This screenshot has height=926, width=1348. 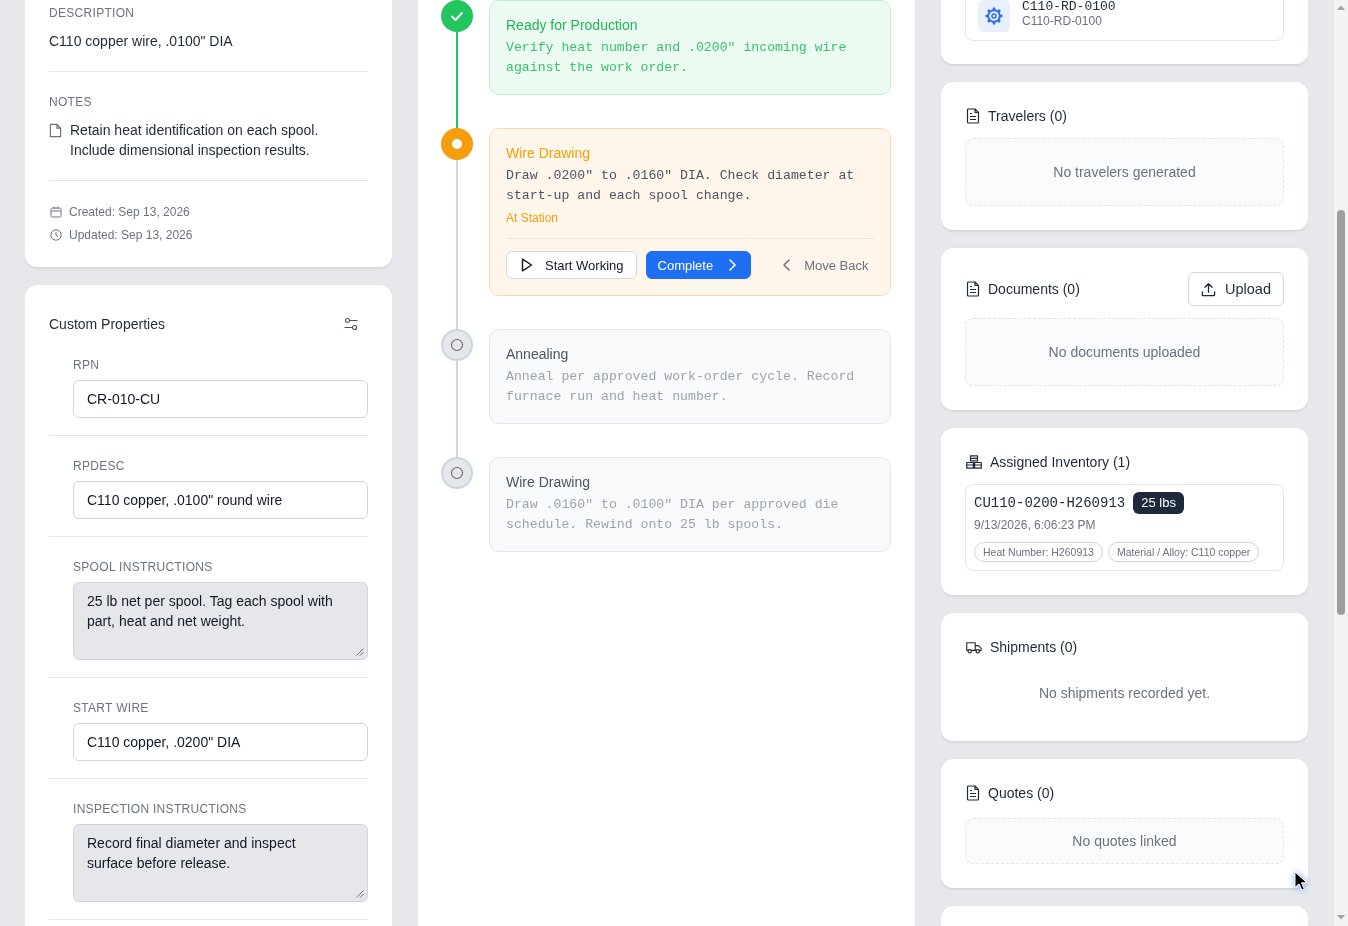 I want to click on property-label: RPN, so click(x=87, y=365).